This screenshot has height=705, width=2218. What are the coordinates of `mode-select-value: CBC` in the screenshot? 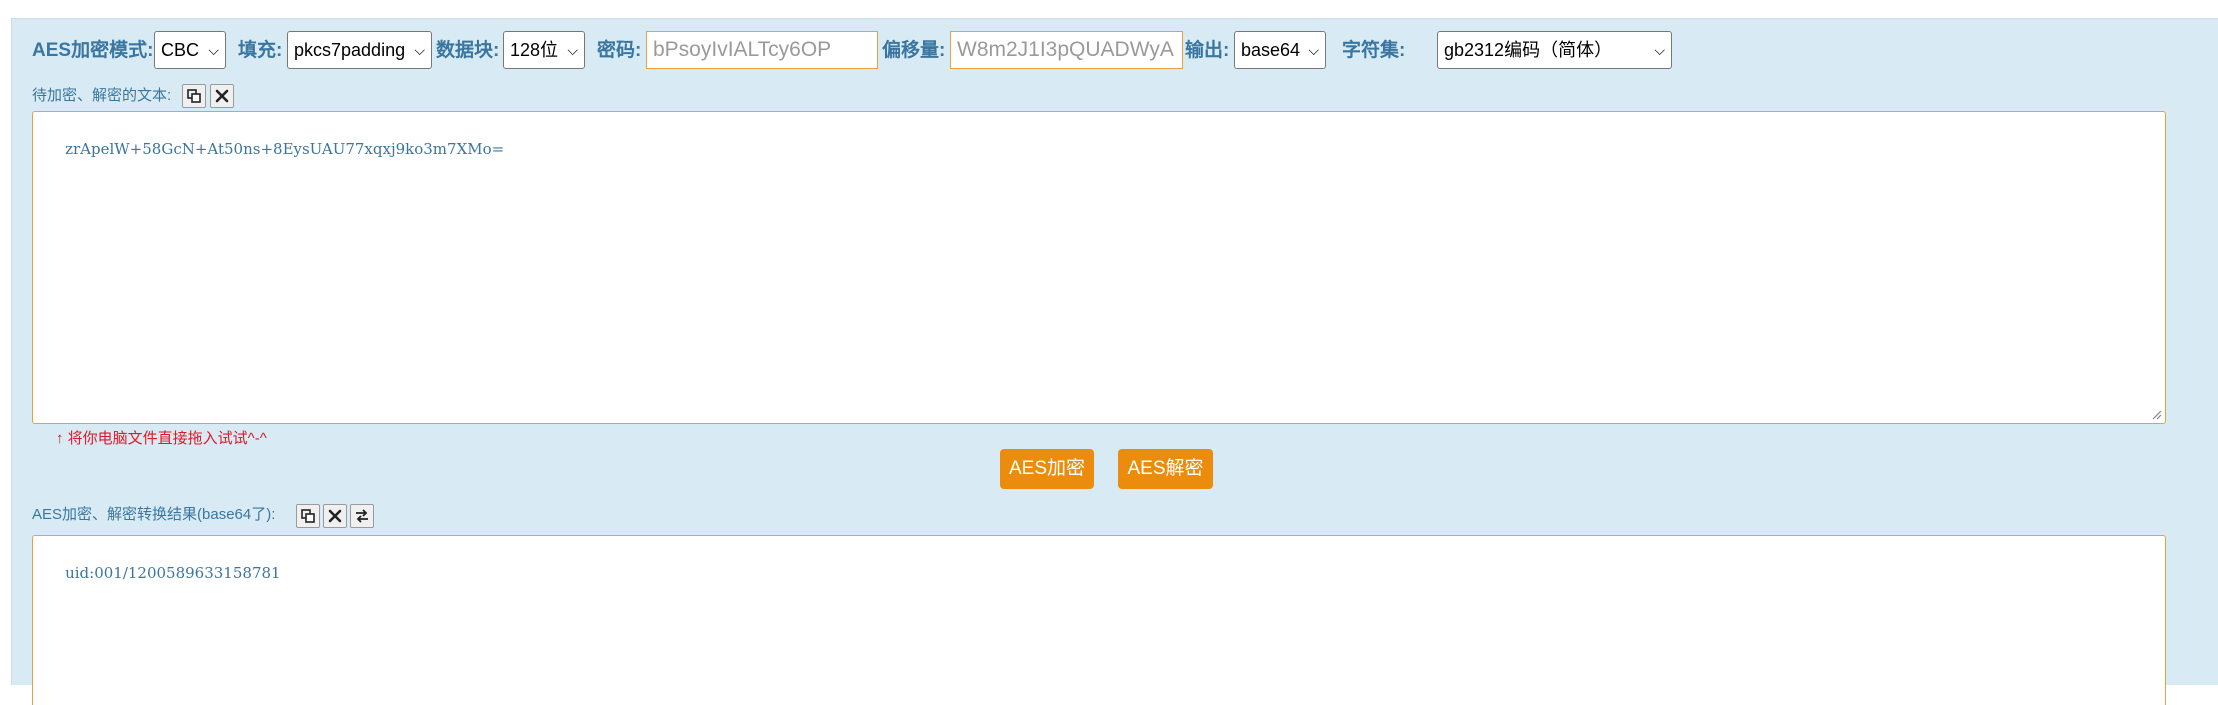 It's located at (180, 50).